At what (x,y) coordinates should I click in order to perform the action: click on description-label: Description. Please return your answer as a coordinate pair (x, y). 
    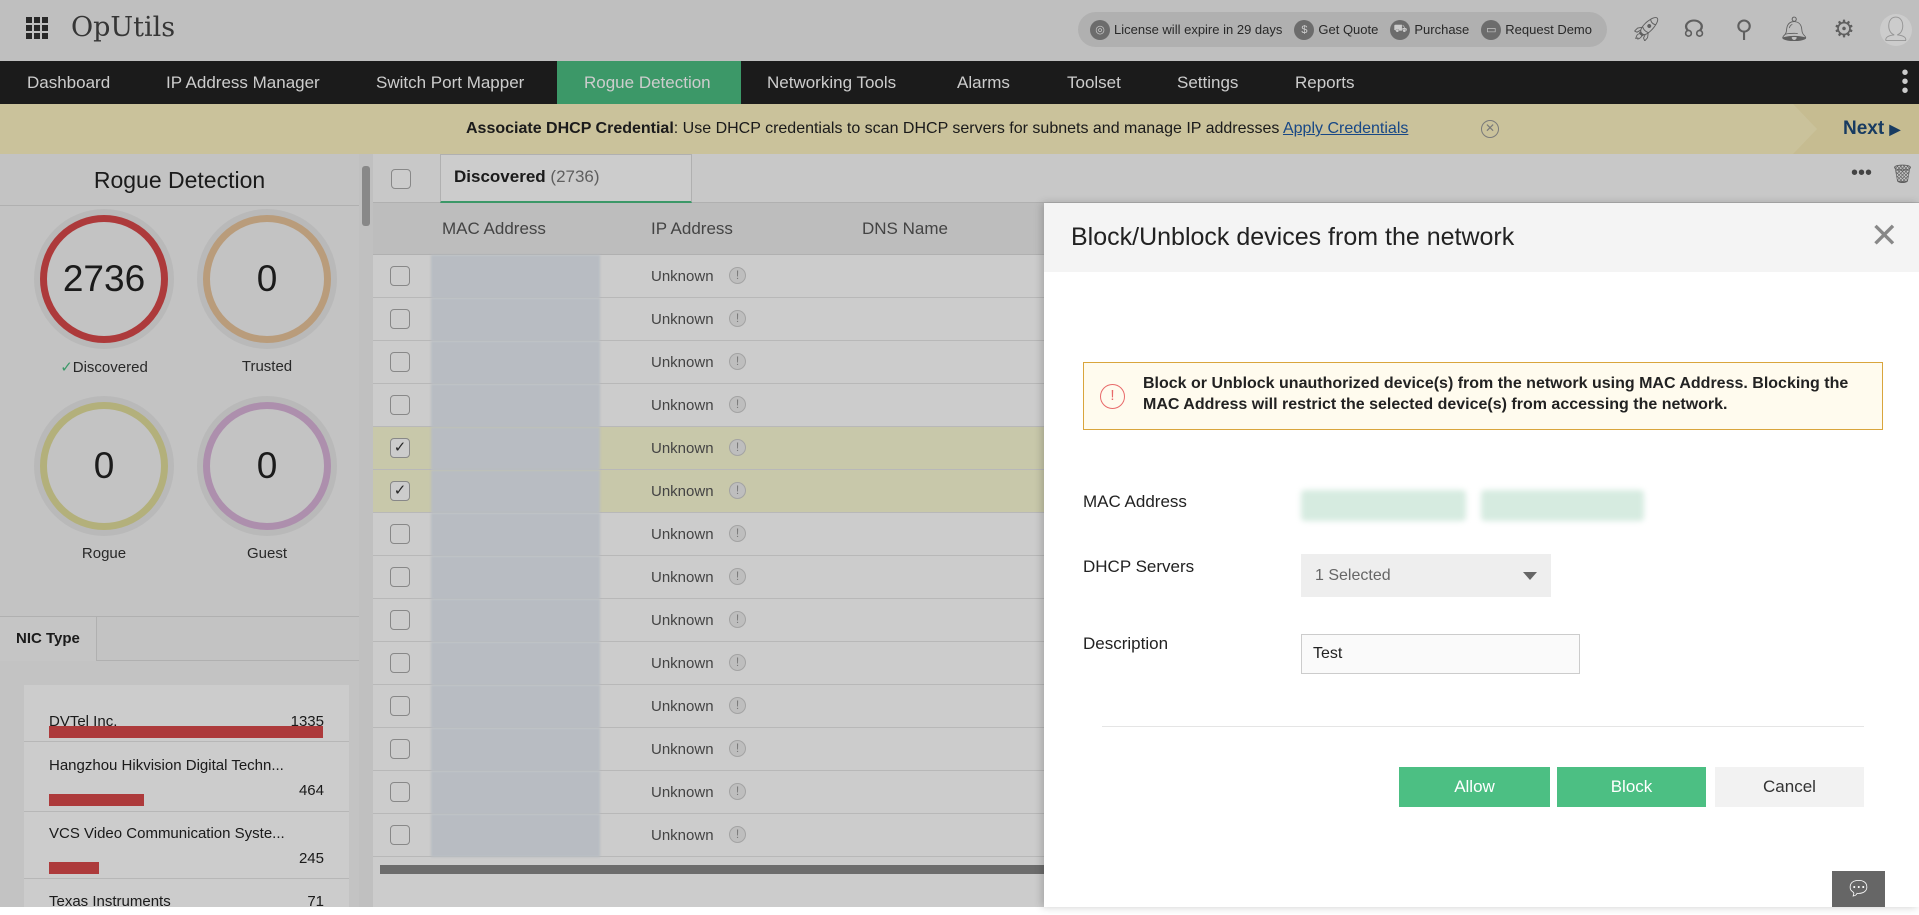
    Looking at the image, I should click on (1126, 643).